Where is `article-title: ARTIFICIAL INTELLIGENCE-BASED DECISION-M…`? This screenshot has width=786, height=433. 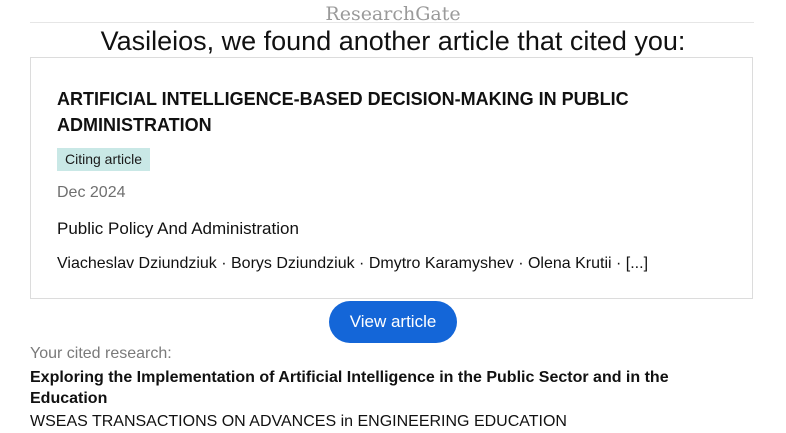 article-title: ARTIFICIAL INTELLIGENCE-BASED DECISION-M… is located at coordinates (377, 112).